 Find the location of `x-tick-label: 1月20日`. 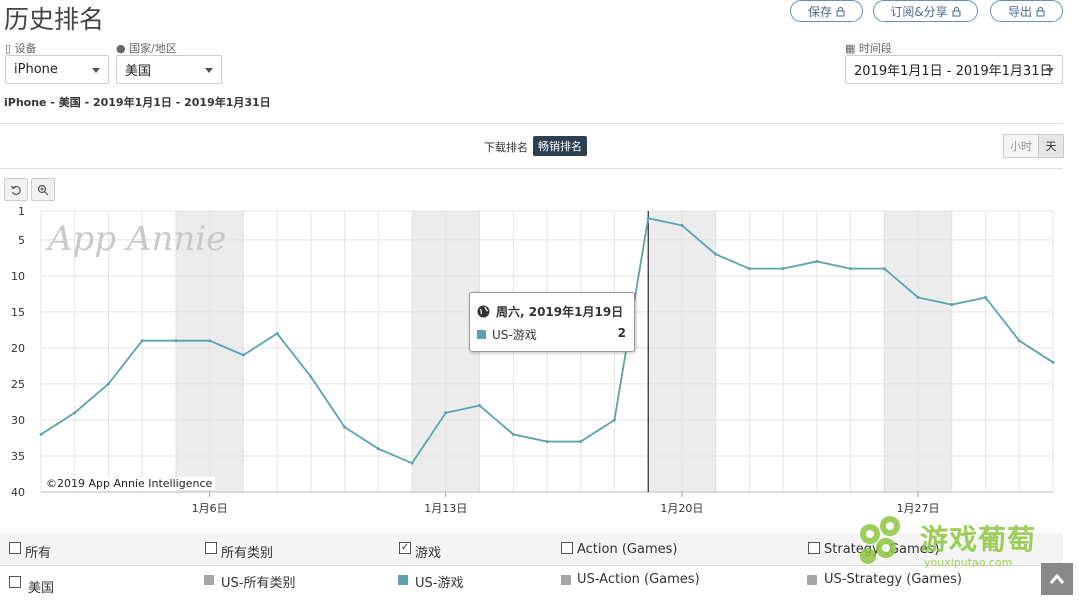

x-tick-label: 1月20日 is located at coordinates (681, 508).